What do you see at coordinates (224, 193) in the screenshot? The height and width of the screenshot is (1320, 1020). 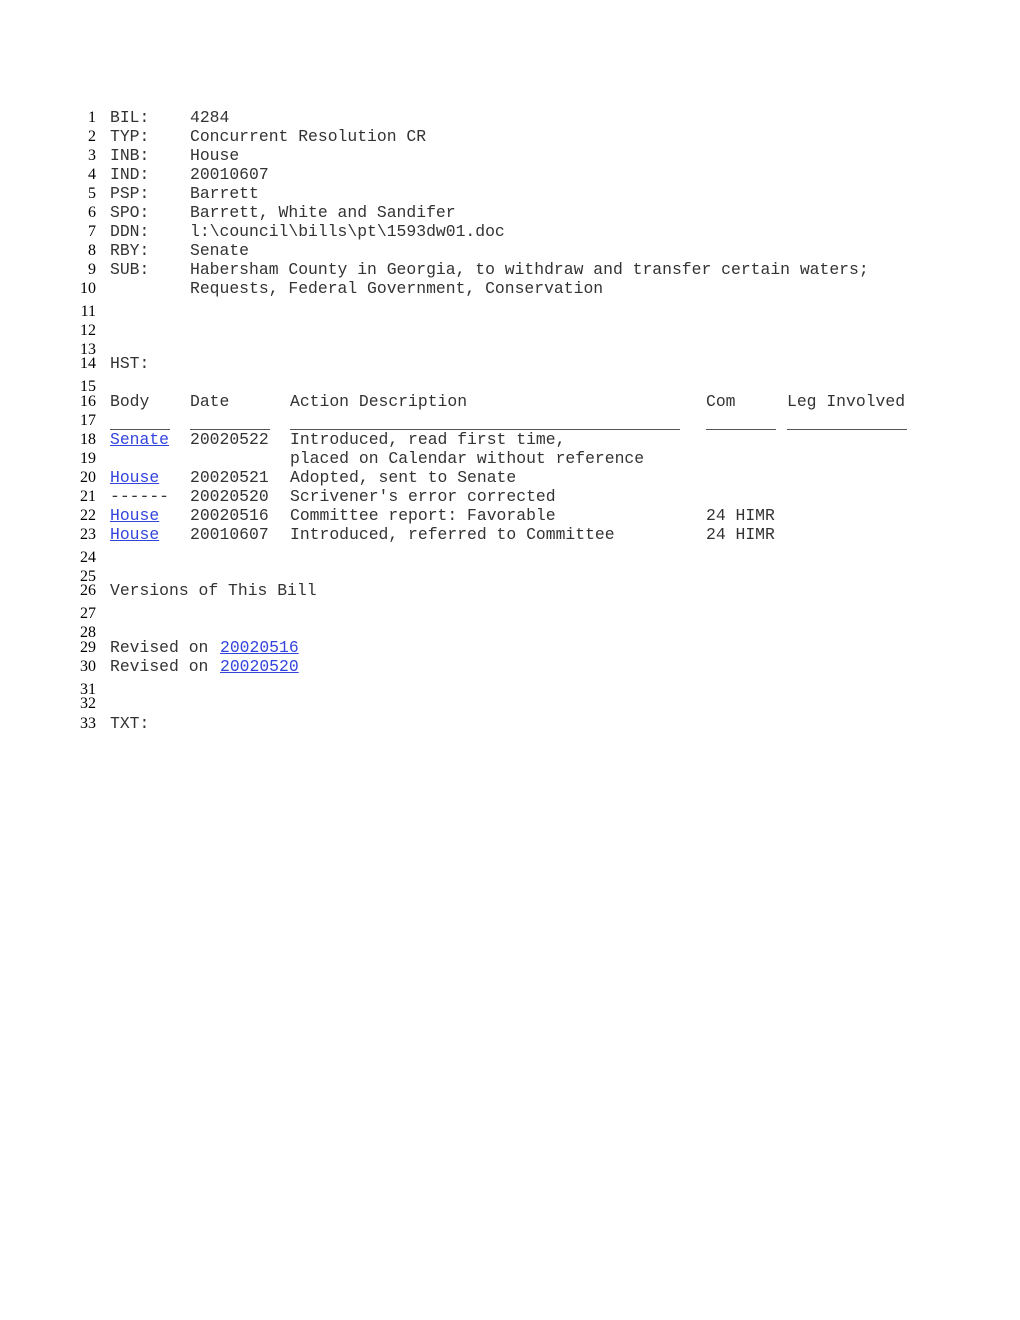 I see `field-value: Barrett` at bounding box center [224, 193].